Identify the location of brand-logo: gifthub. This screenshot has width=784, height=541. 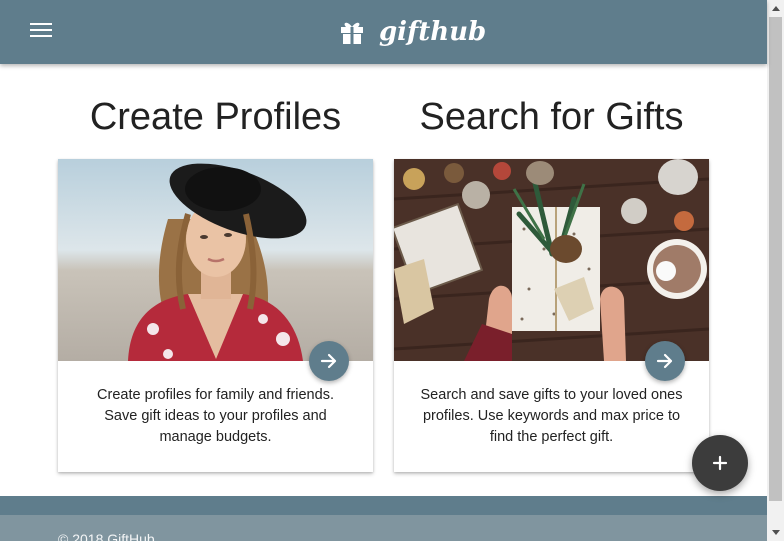
(412, 32).